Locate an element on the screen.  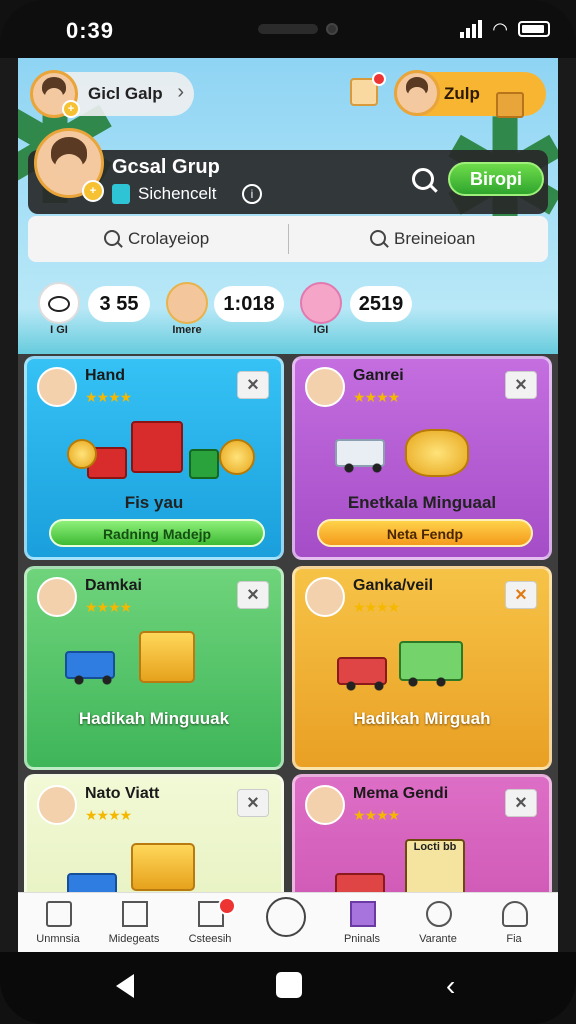
search-bar: Crolayeiop Breineioan is located at coordinates (288, 239).